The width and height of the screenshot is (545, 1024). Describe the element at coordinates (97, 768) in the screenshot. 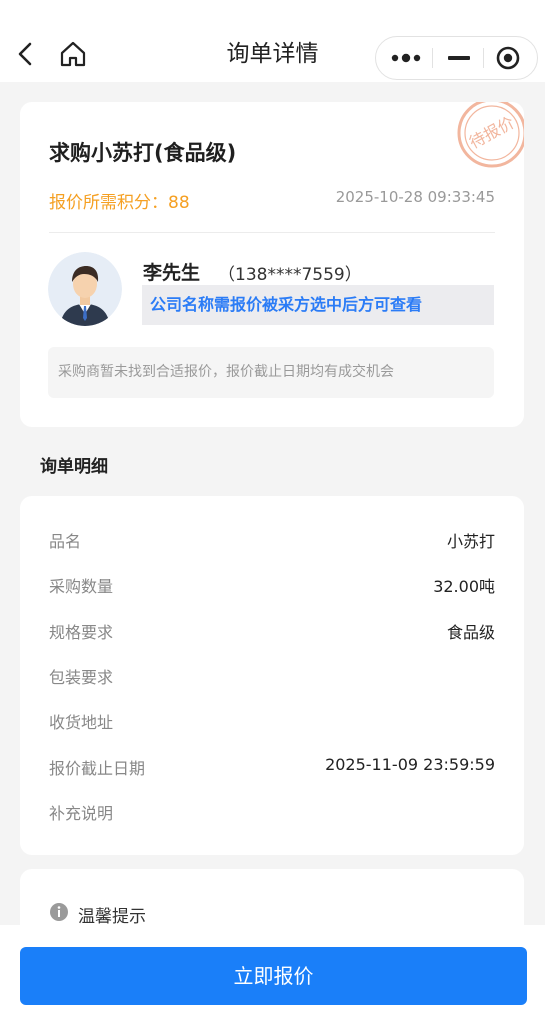

I see `detail-label: 报价截止日期` at that location.